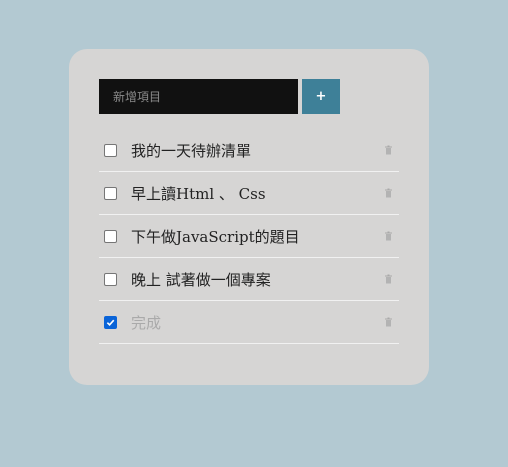 This screenshot has width=508, height=467. I want to click on todo-item-text: 完成, so click(146, 322).